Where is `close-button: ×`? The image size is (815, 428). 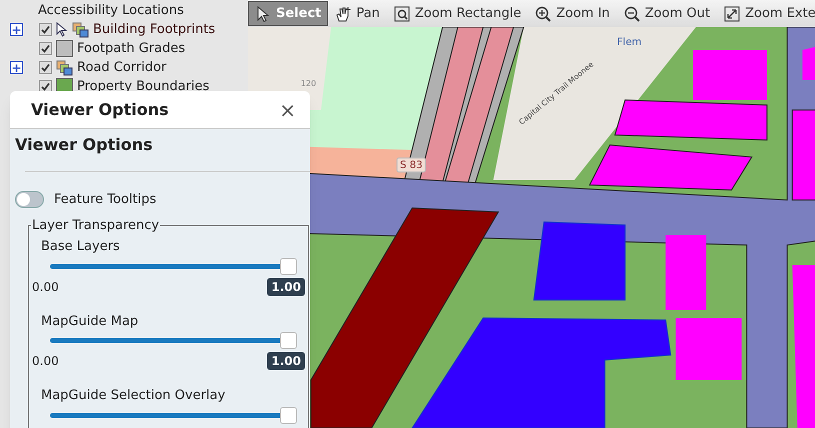
close-button: × is located at coordinates (287, 110).